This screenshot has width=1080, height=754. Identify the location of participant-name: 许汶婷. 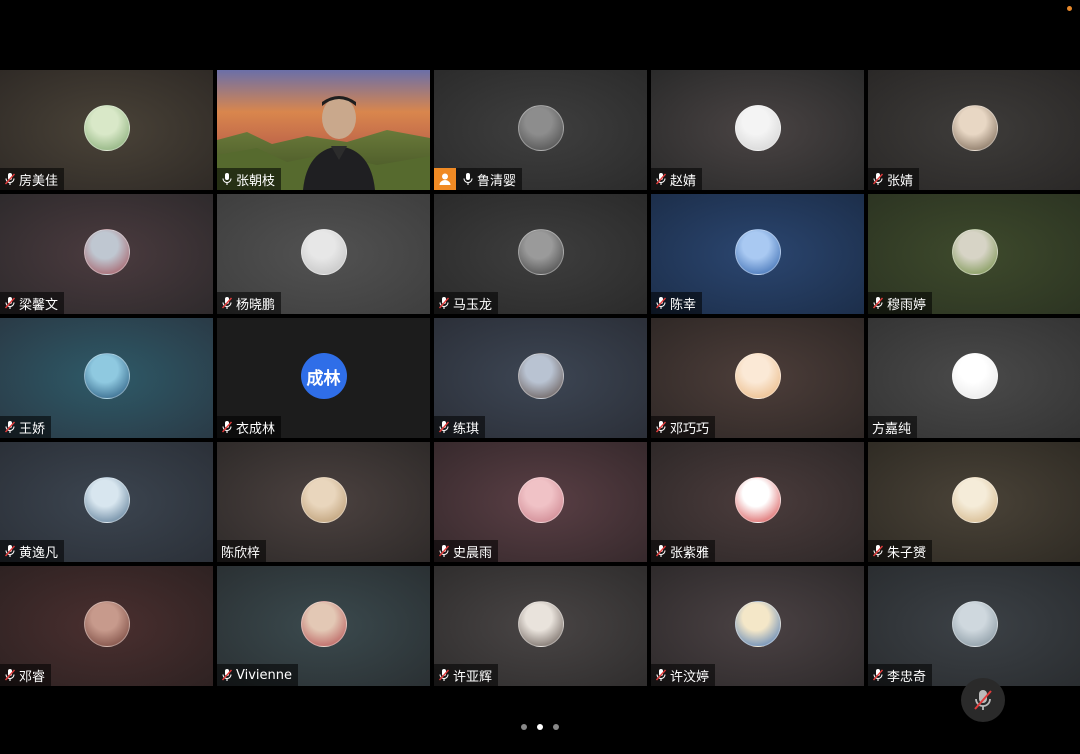
(690, 677).